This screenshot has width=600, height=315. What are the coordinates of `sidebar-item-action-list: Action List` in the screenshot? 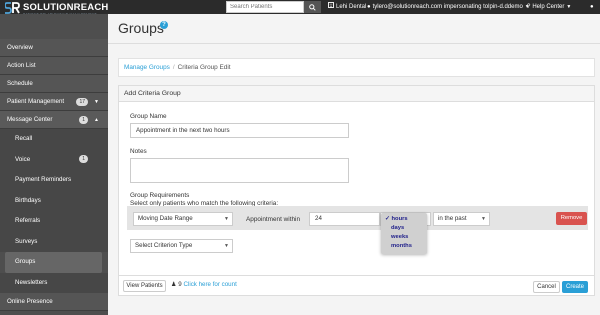 It's located at (54, 66).